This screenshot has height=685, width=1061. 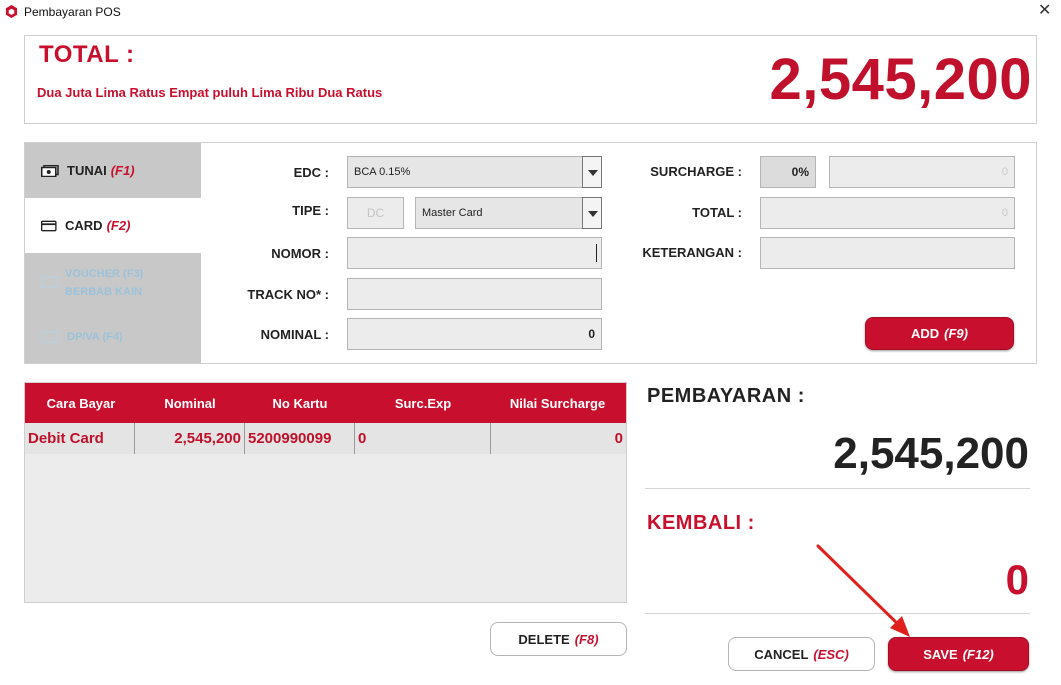 I want to click on kembali-label: KEMBALI :, so click(x=701, y=523).